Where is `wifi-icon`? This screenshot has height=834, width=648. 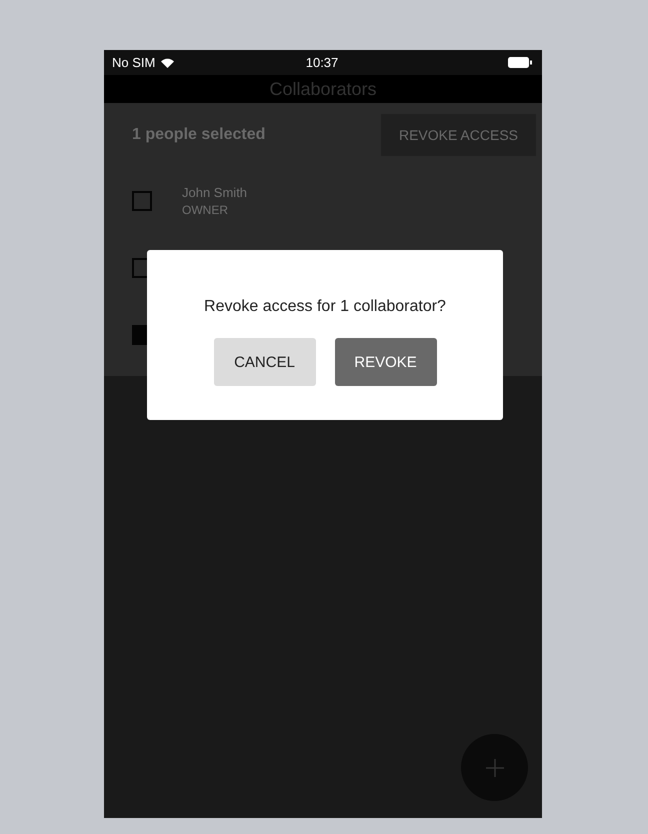
wifi-icon is located at coordinates (168, 62).